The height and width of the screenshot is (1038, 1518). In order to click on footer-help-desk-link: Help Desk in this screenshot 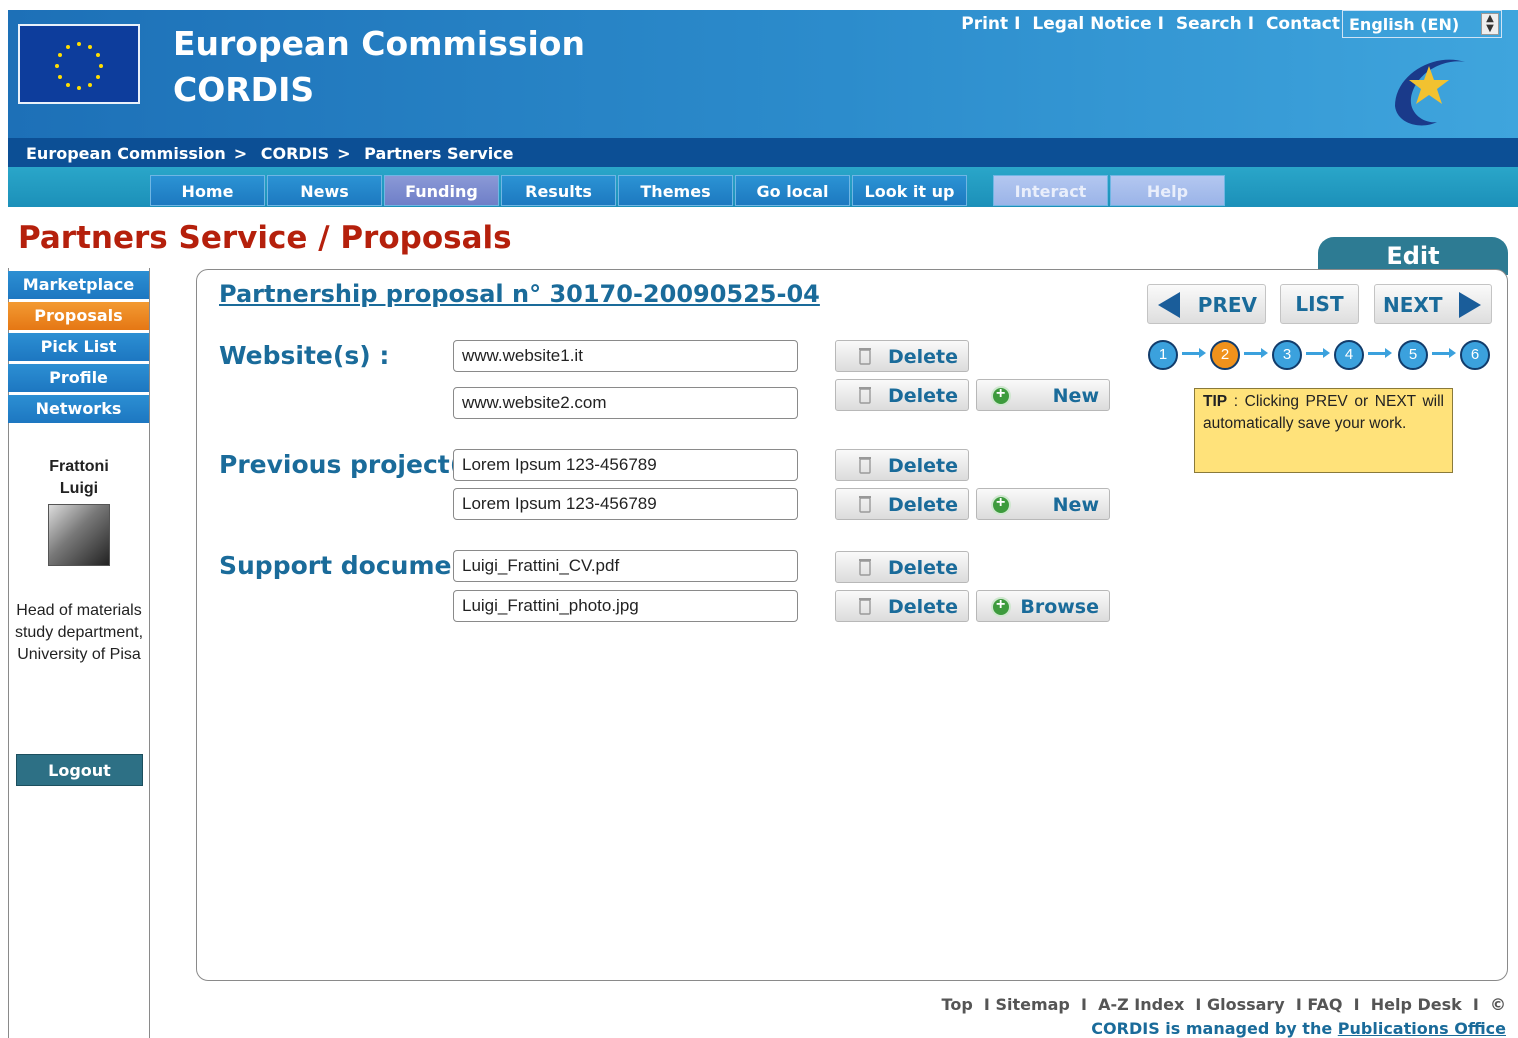, I will do `click(1416, 1004)`.